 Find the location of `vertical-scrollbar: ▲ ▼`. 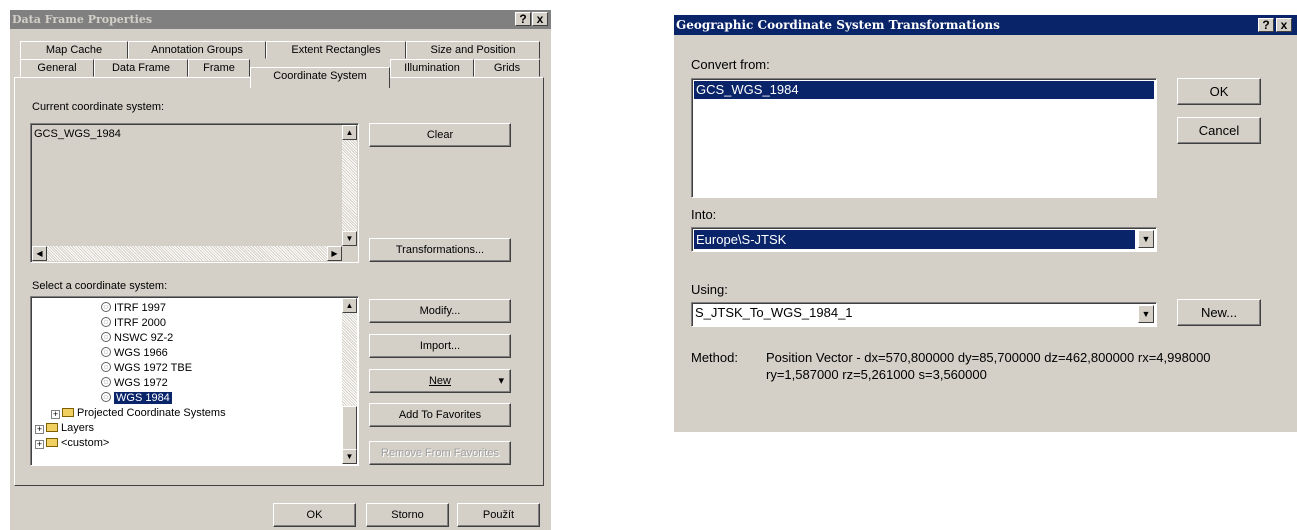

vertical-scrollbar: ▲ ▼ is located at coordinates (349, 185).